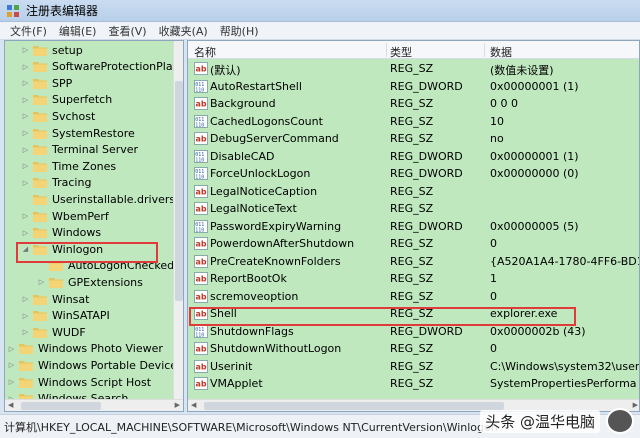  I want to click on value-type: REG_DWORD, so click(426, 86).